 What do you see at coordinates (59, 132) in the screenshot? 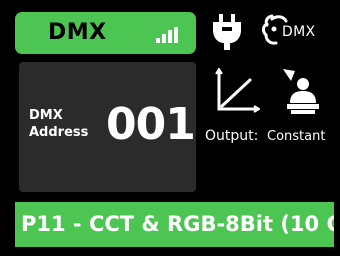
I see `address-label-line2: Address` at bounding box center [59, 132].